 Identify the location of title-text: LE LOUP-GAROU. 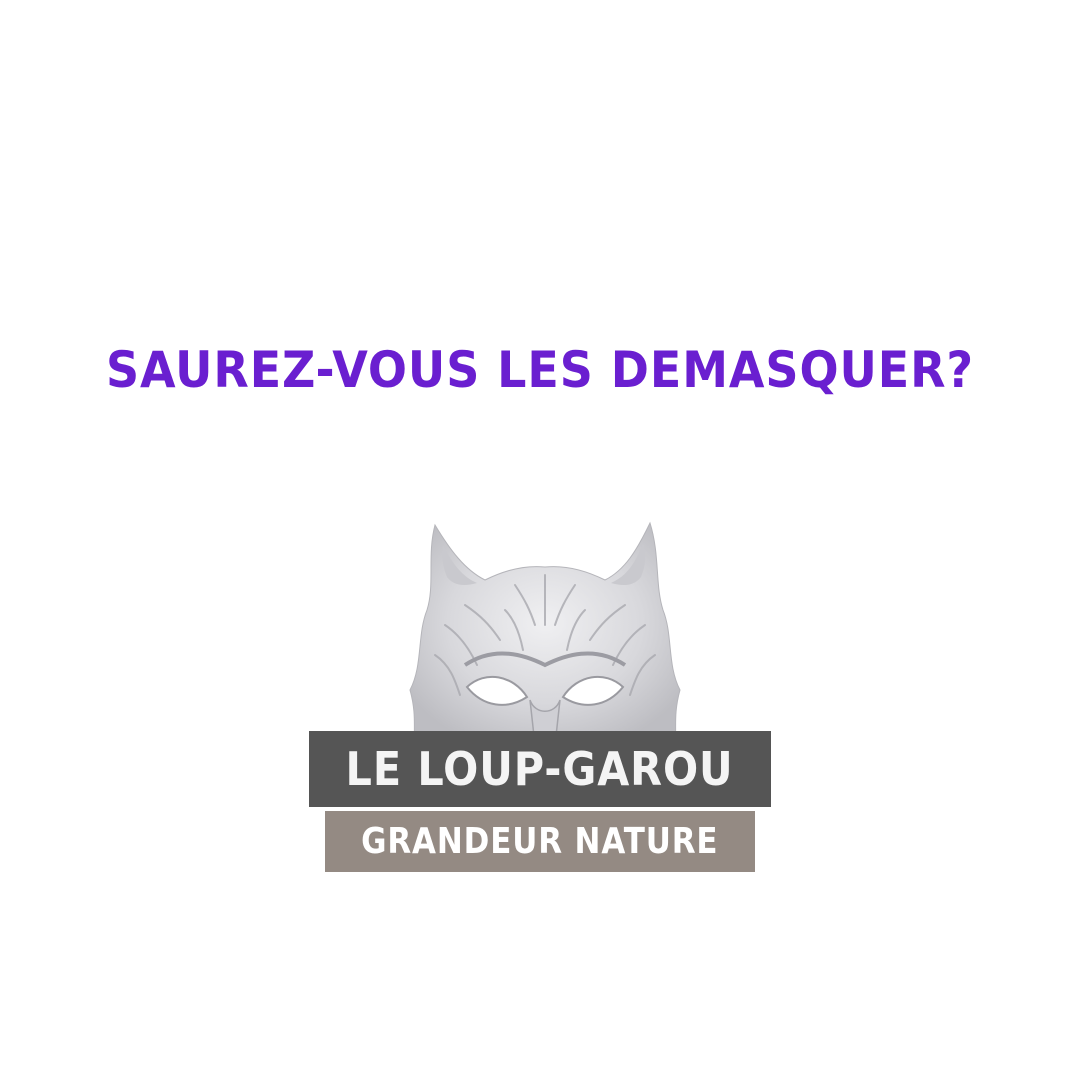
(540, 769).